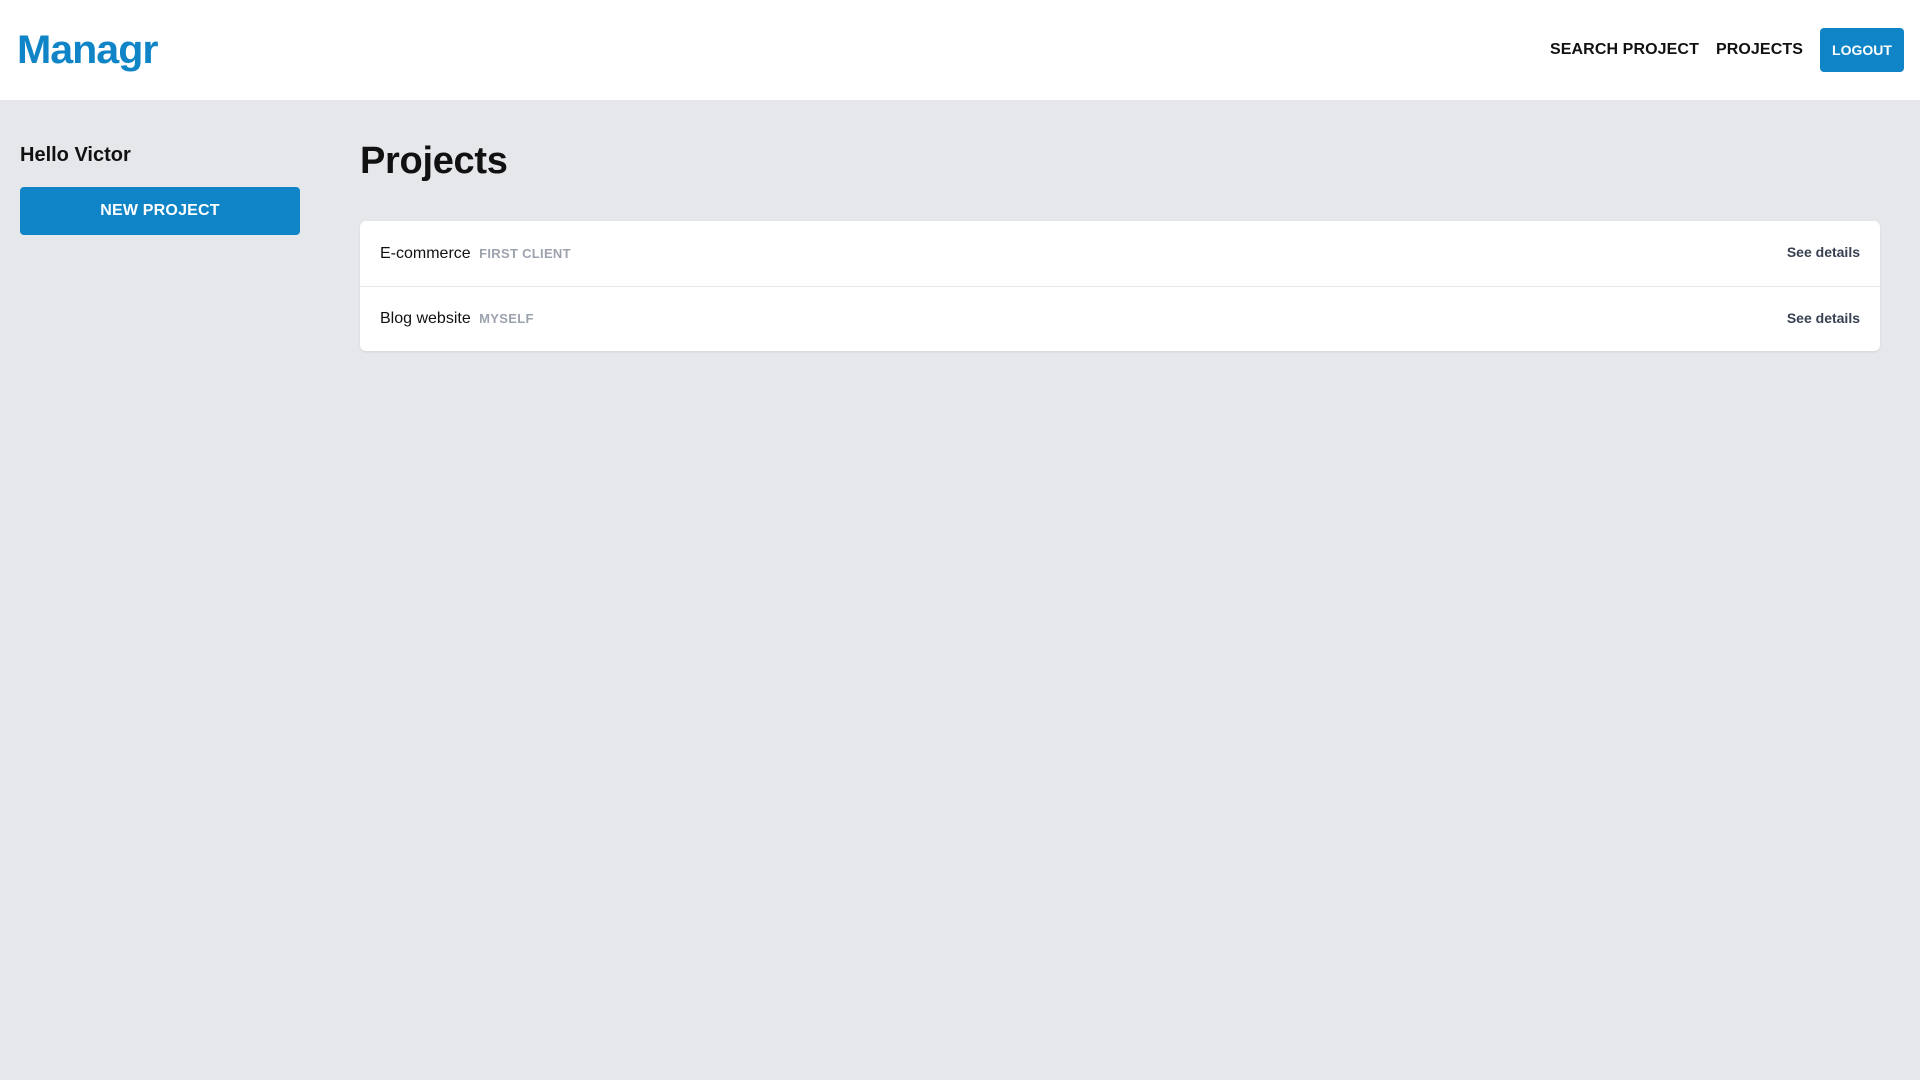 The width and height of the screenshot is (1920, 1080). I want to click on page-title: Projects, so click(434, 161).